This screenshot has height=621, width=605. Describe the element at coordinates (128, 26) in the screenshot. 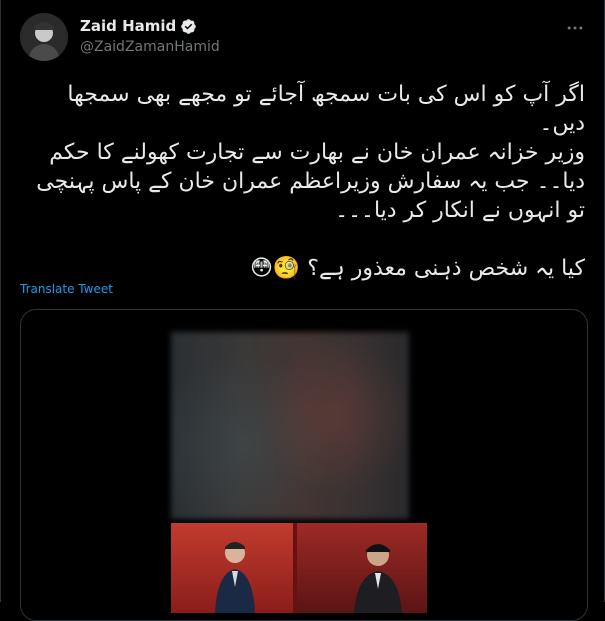

I see `author-name: Zaid Hamid` at that location.